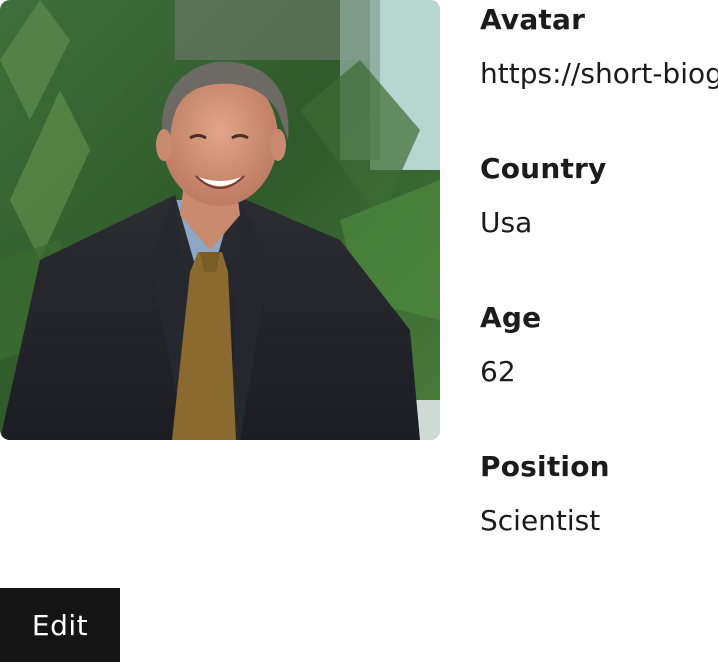  I want to click on position-label: Position, so click(545, 466).